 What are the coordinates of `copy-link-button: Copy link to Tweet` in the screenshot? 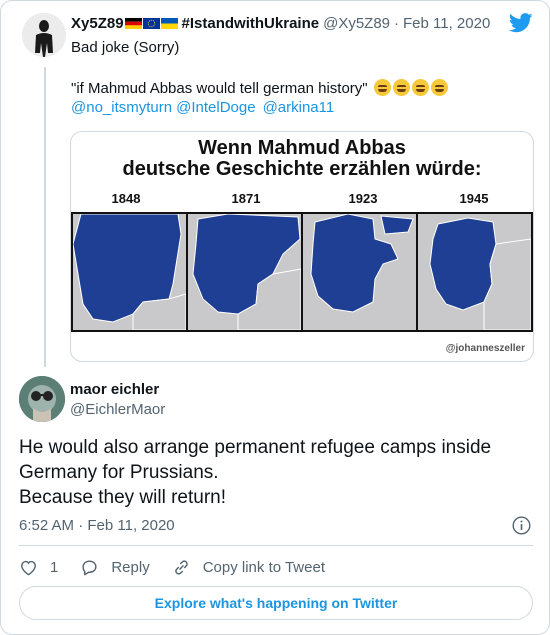 It's located at (248, 567).